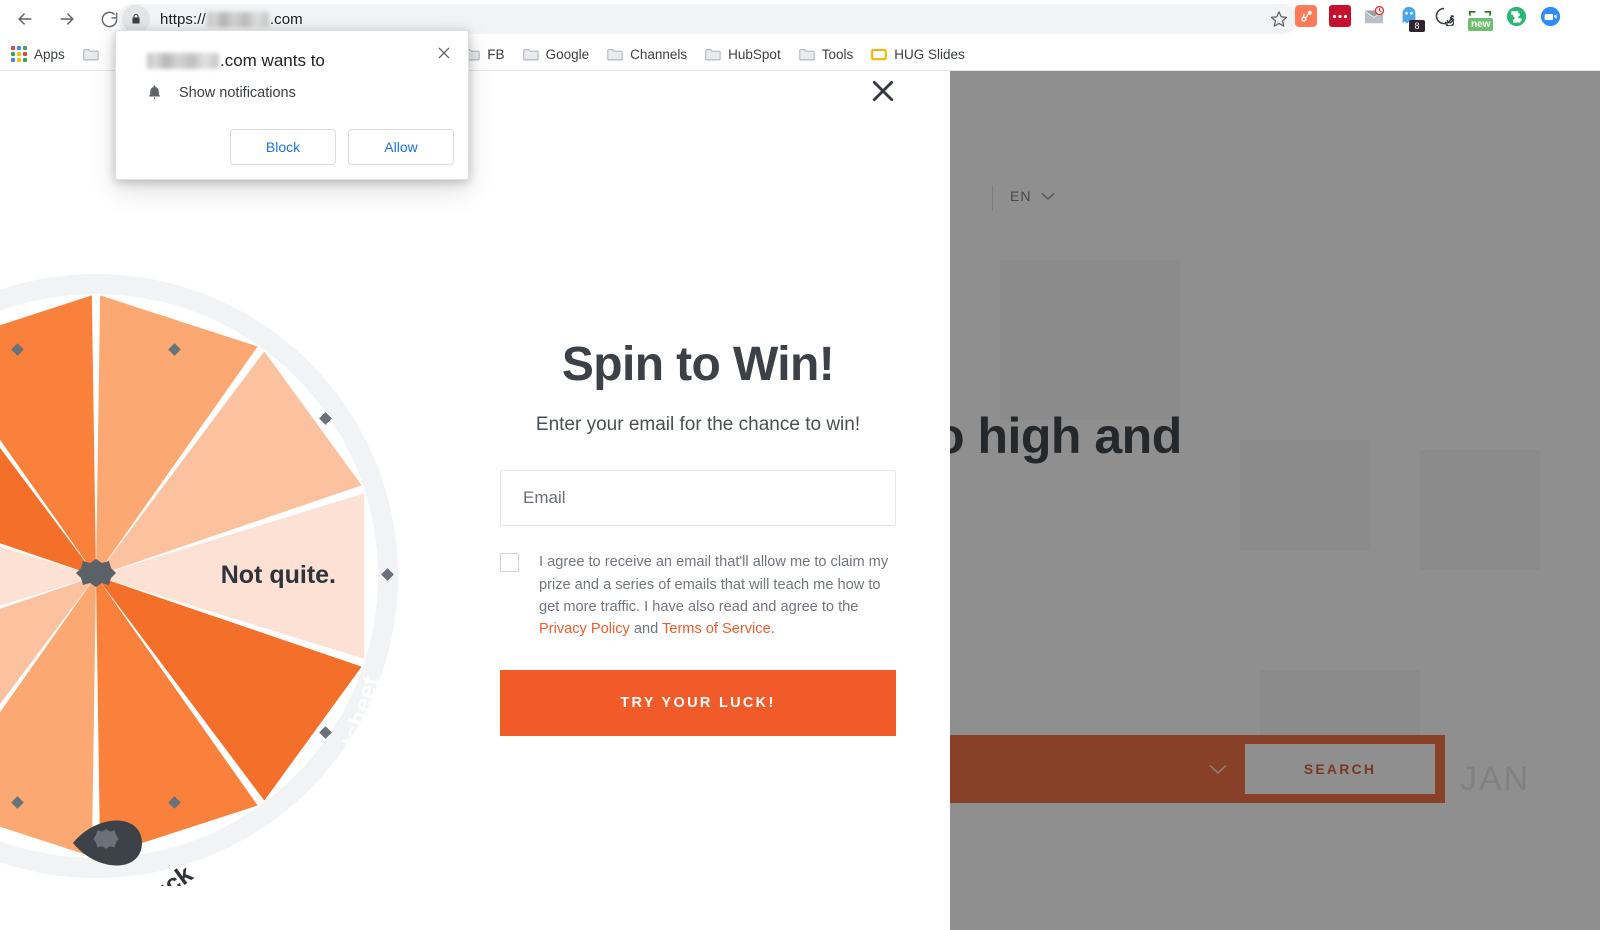  What do you see at coordinates (1481, 24) in the screenshot?
I see `new-badge-label: new` at bounding box center [1481, 24].